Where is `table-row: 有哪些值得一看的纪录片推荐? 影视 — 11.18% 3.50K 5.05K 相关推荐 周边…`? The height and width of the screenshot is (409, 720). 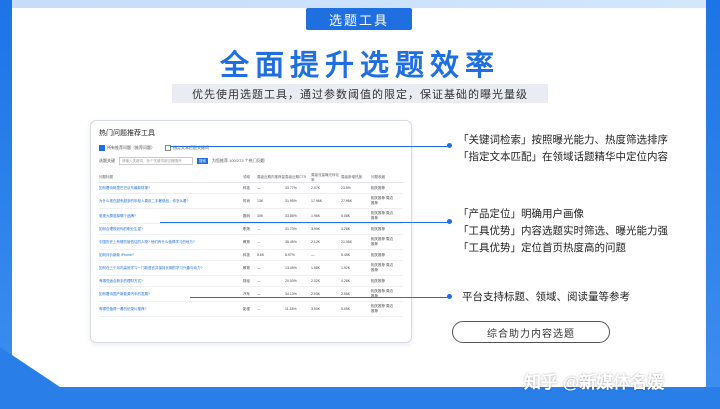 table-row: 有哪些值得一看的纪录片推荐? 影视 — 11.18% 3.50K 5.05K 相关推荐 周边… is located at coordinates (251, 309).